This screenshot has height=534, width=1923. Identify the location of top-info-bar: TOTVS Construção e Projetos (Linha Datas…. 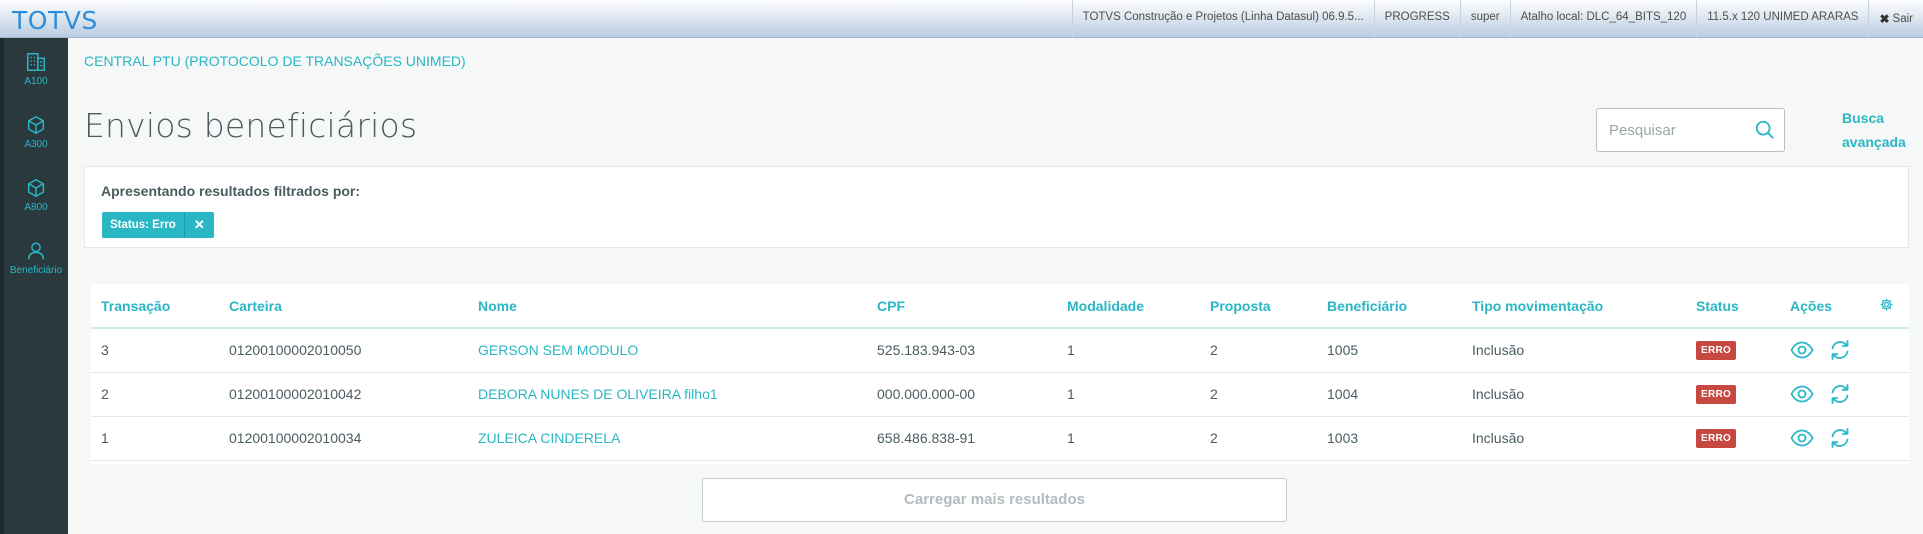
(1497, 19).